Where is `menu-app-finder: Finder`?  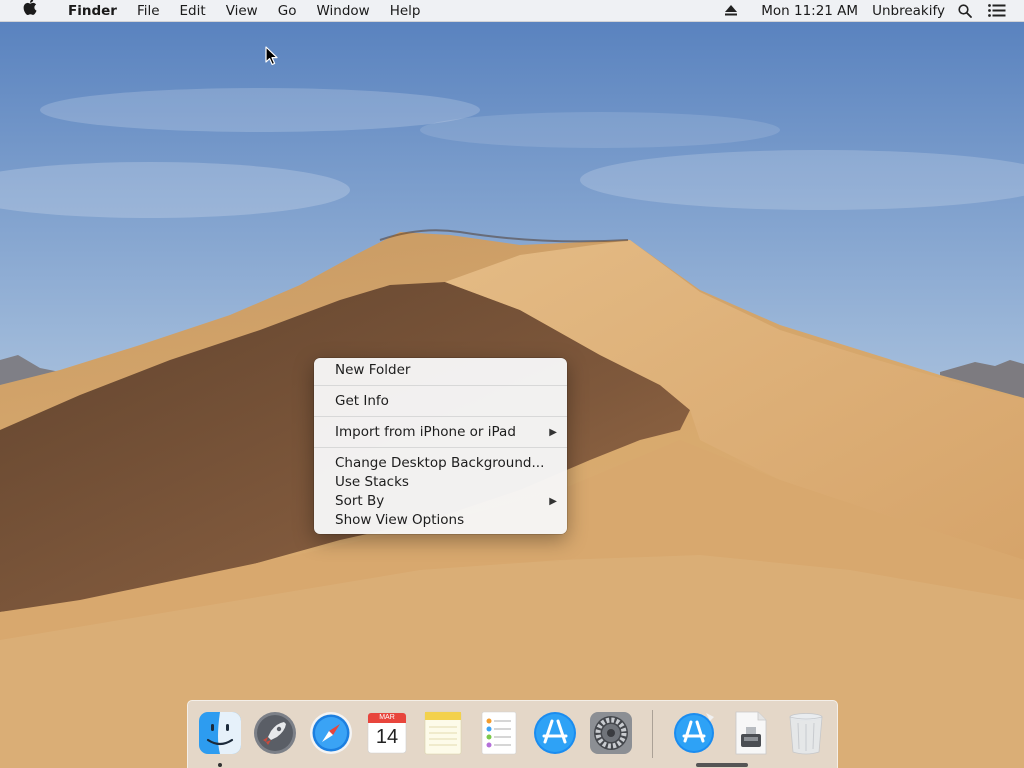
menu-app-finder: Finder is located at coordinates (93, 11).